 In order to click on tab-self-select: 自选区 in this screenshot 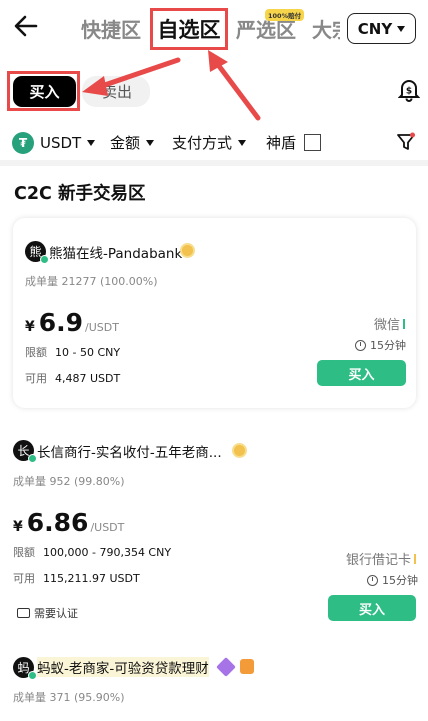, I will do `click(189, 29)`.